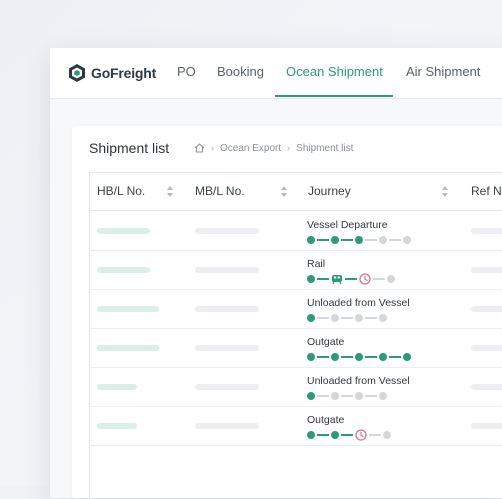  I want to click on journey-status: Vessel Departure, so click(347, 225).